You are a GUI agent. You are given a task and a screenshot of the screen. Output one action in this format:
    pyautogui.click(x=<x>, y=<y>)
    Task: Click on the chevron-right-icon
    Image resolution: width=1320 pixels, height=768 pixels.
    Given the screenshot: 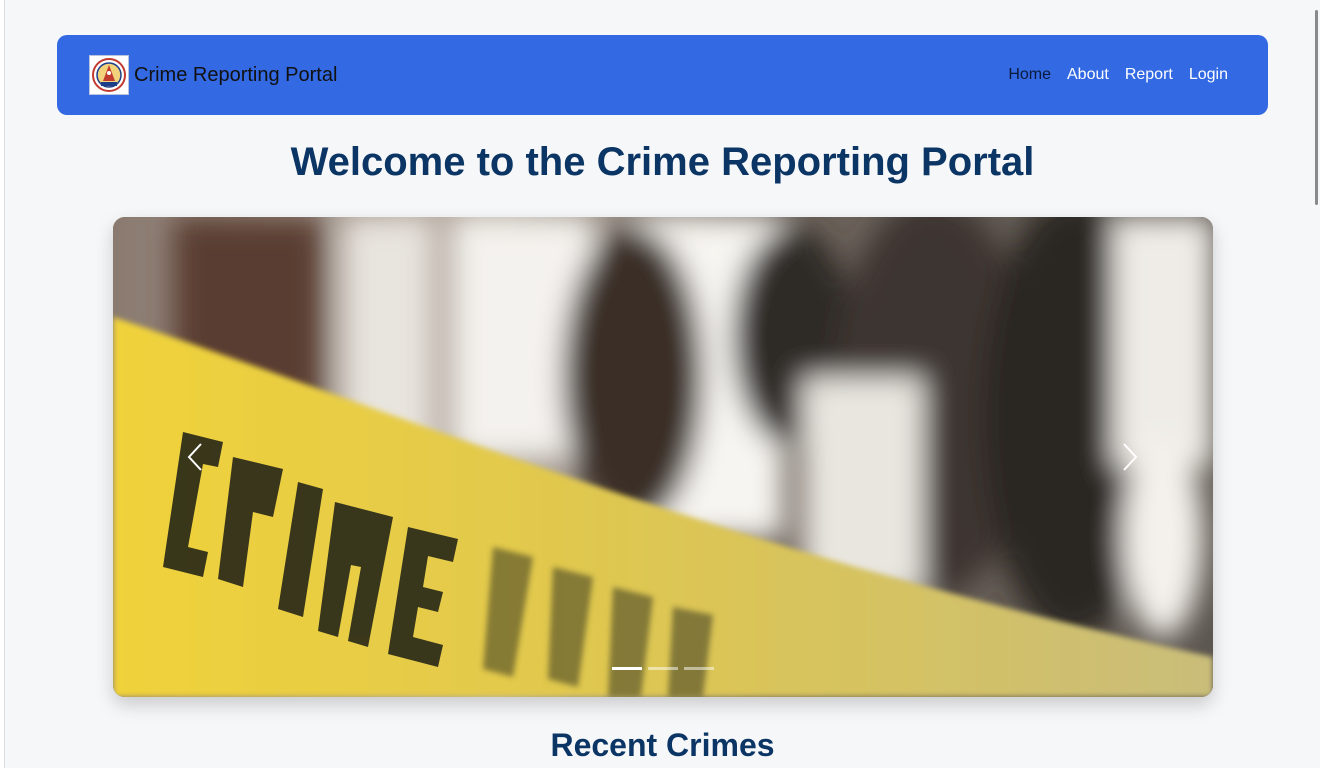 What is the action you would take?
    pyautogui.click(x=1130, y=457)
    